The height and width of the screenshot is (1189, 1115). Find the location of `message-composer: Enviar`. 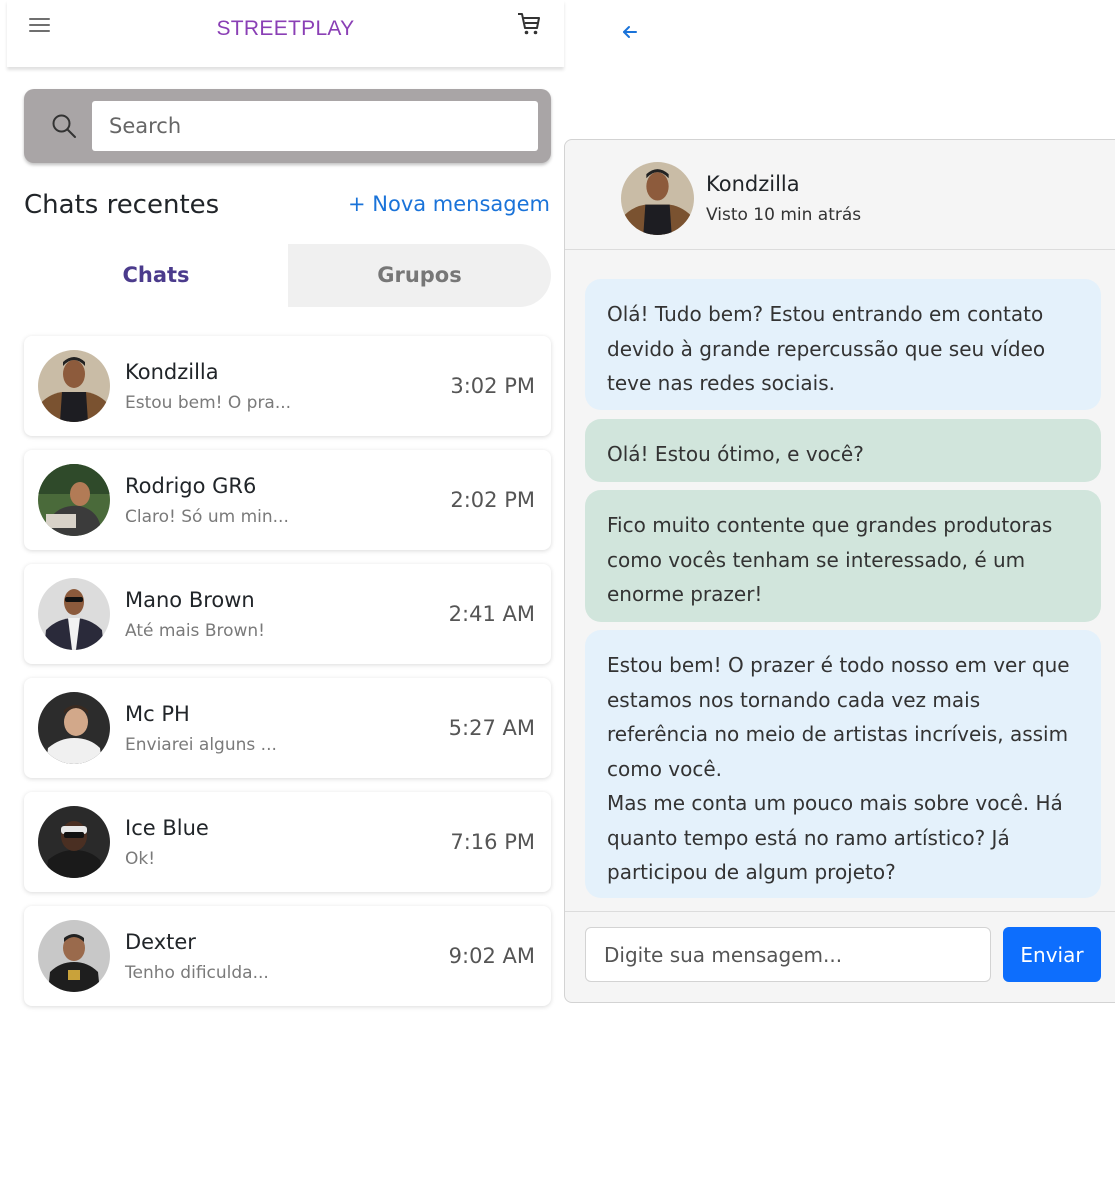

message-composer: Enviar is located at coordinates (840, 957).